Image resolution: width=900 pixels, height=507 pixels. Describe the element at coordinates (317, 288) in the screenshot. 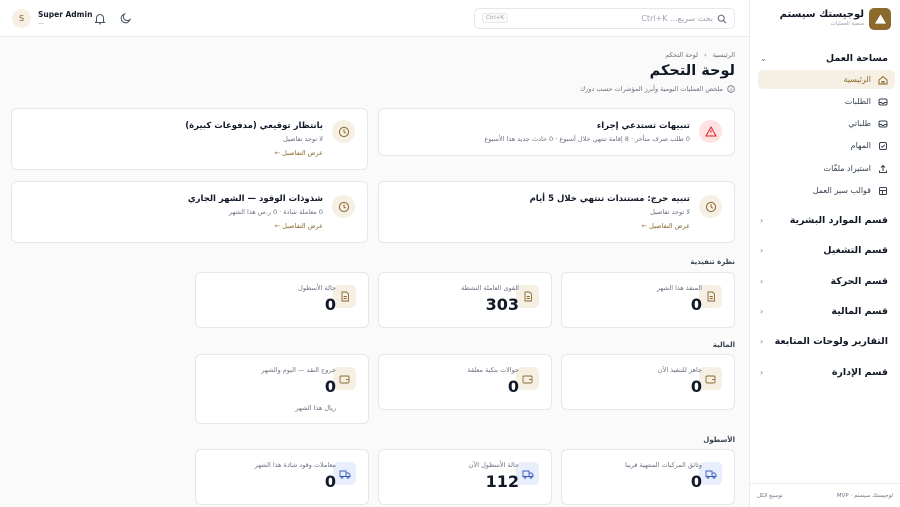

I see `kpi-label: حالة الأسطول` at that location.